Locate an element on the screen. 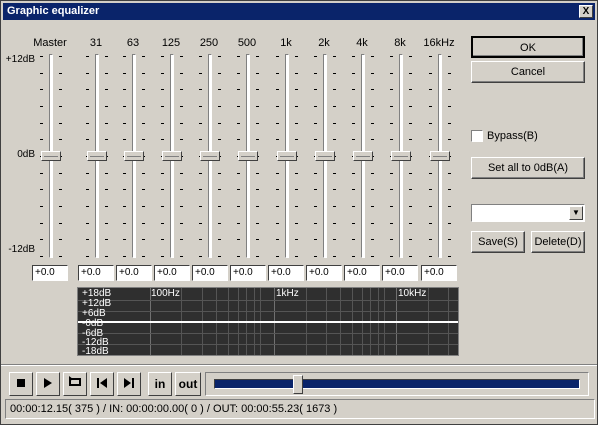 The image size is (598, 425). band-value-4k: +0.0 is located at coordinates (362, 273).